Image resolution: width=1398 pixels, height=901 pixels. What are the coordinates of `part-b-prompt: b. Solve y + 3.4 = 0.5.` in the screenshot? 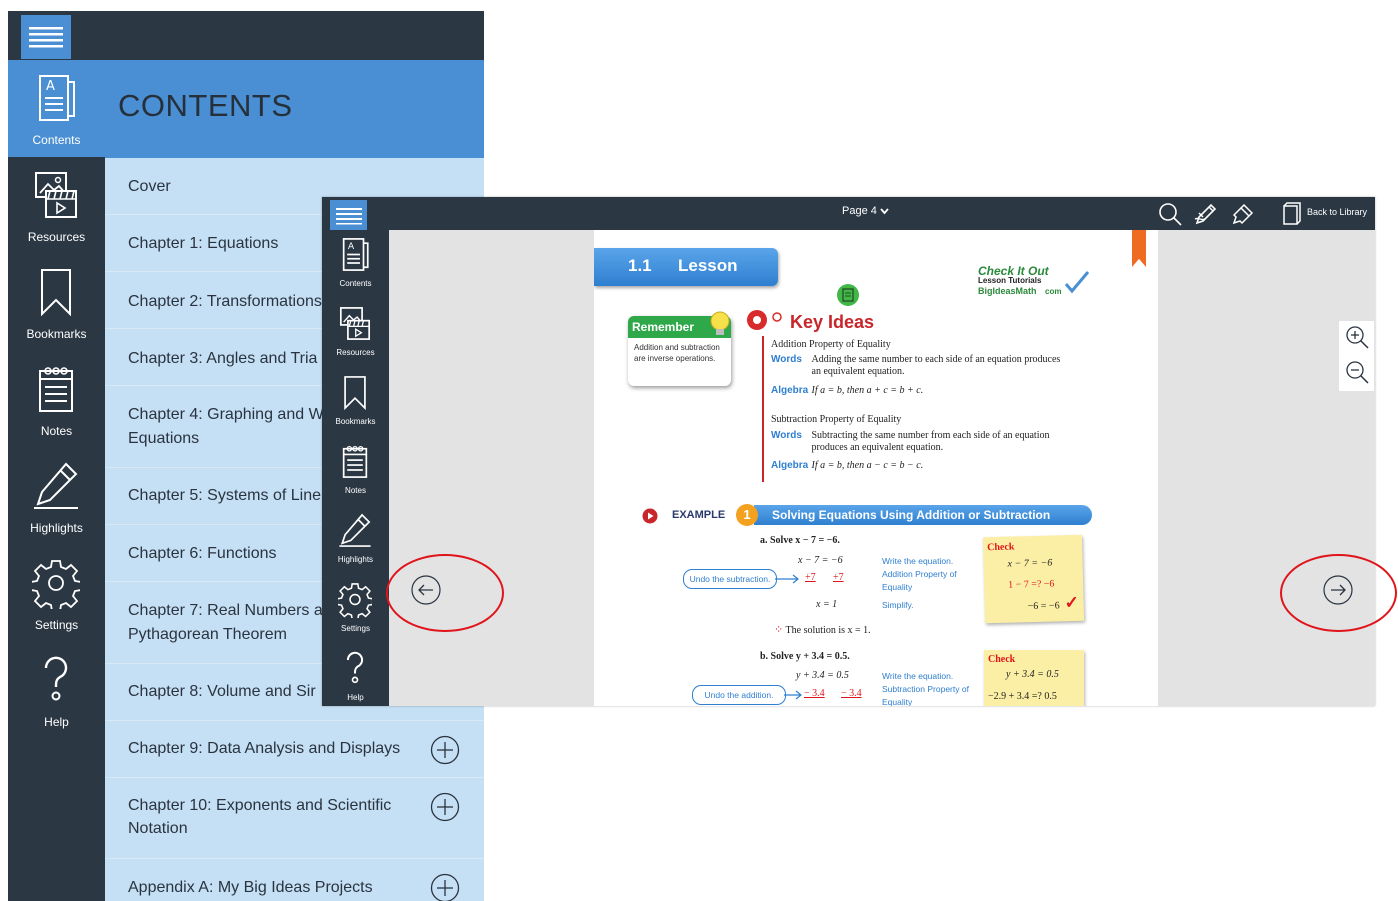 It's located at (805, 656).